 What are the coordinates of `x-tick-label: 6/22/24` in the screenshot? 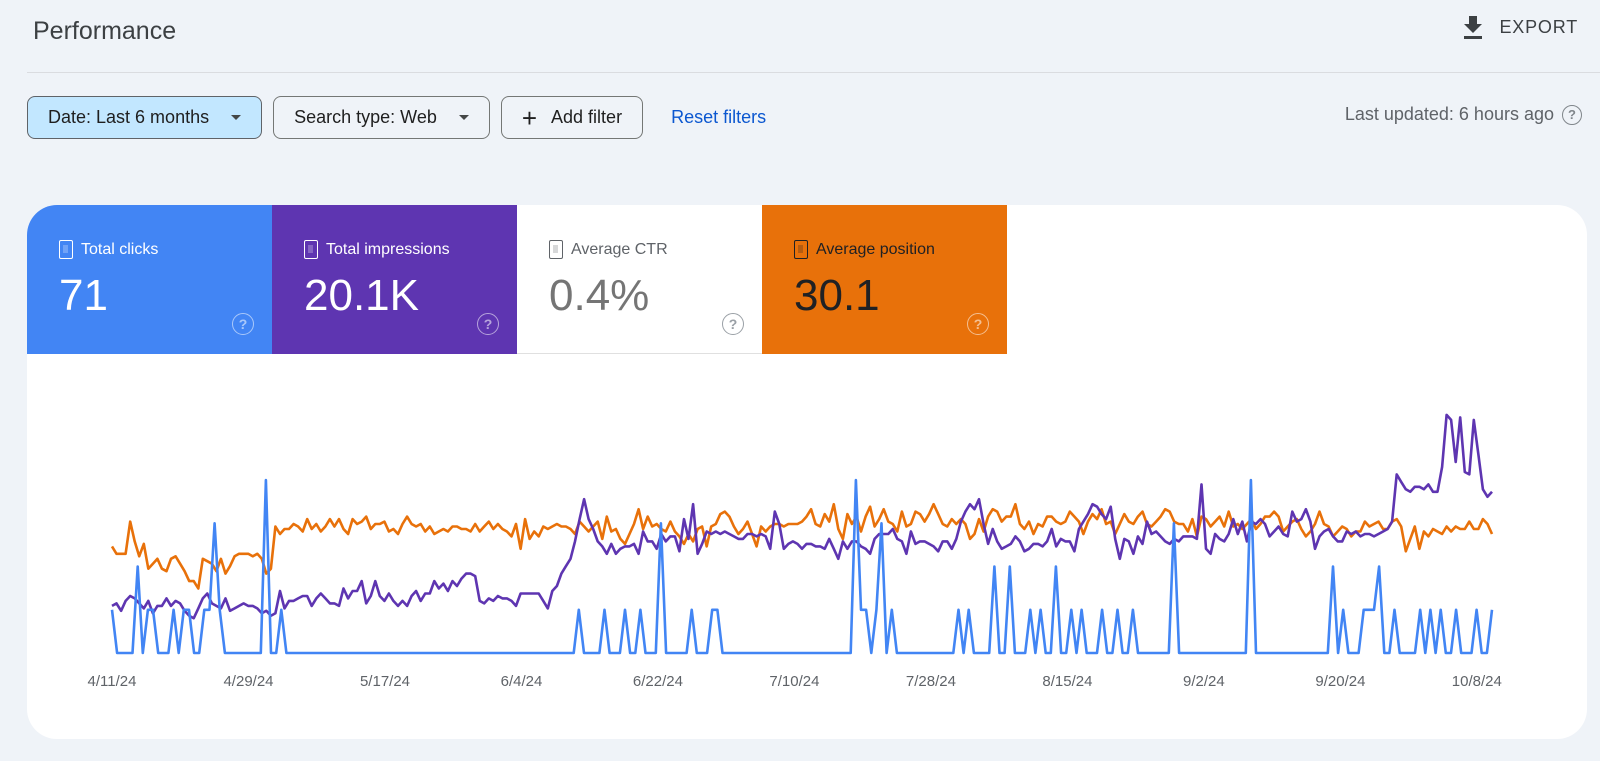 It's located at (658, 681).